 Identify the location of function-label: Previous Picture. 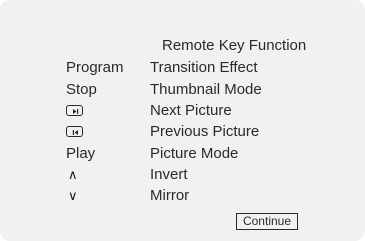
(205, 131).